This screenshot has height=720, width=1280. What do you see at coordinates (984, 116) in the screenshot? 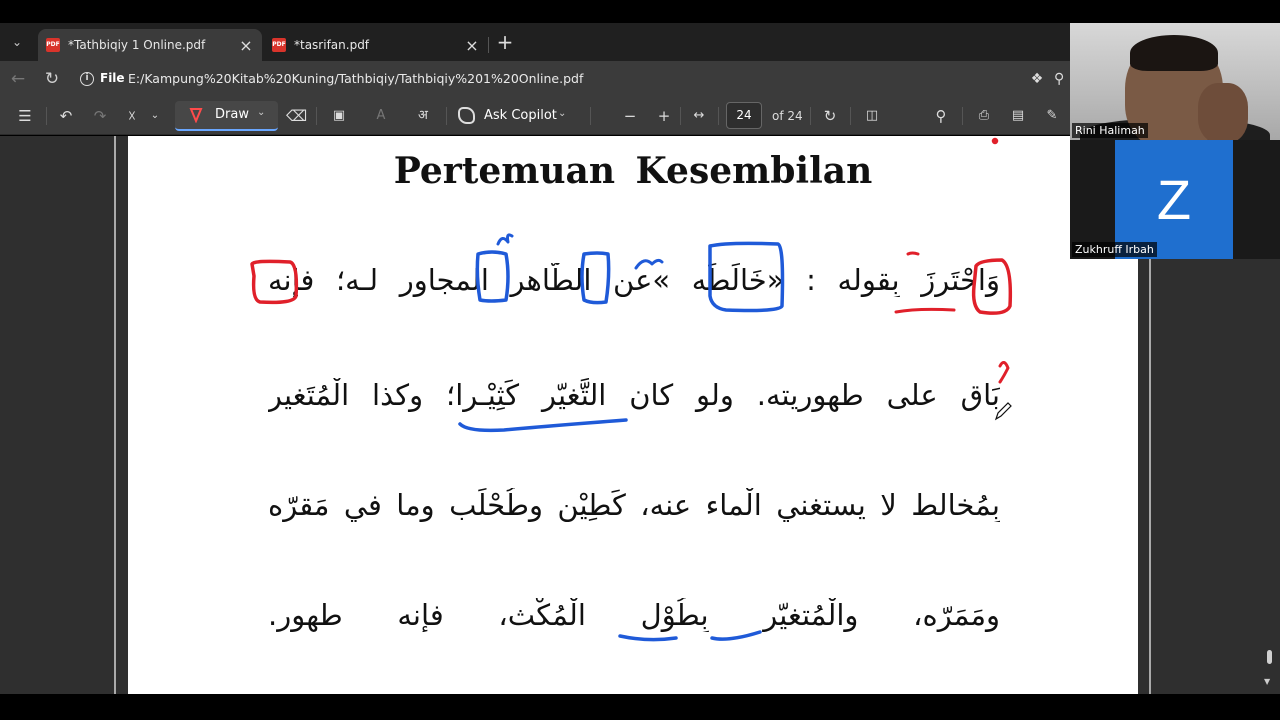
I see `print-icon: ⎙` at bounding box center [984, 116].